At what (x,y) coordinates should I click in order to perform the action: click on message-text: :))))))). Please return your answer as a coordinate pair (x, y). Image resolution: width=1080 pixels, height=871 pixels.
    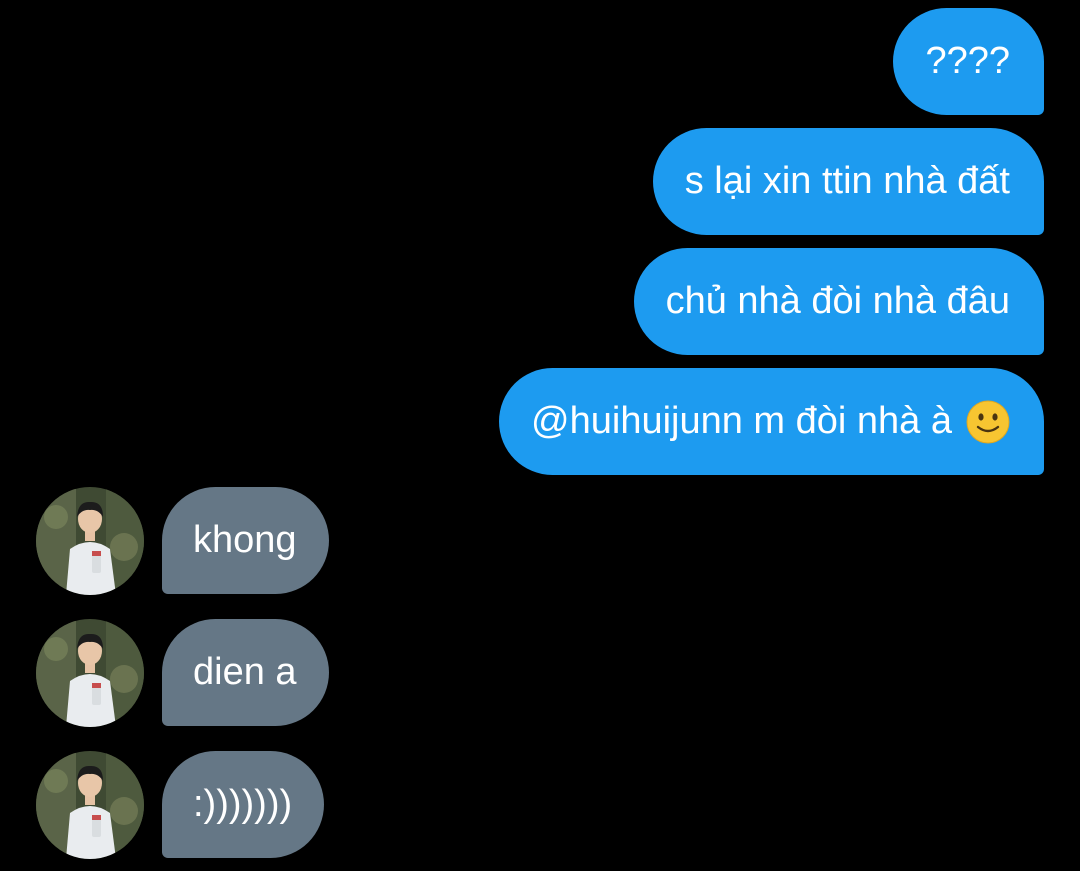
    Looking at the image, I should click on (243, 804).